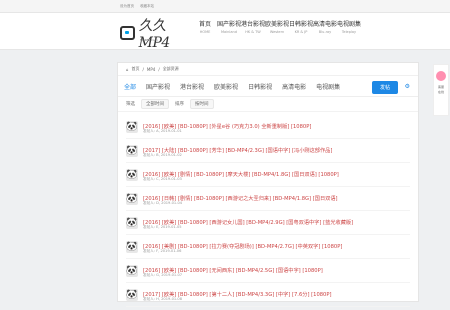  I want to click on tab-hk-tw: 港台影视, so click(192, 86).